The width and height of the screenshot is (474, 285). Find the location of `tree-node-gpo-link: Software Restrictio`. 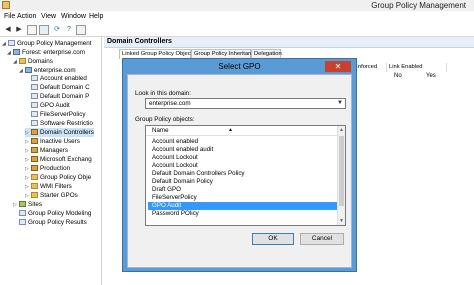

tree-node-gpo-link: Software Restrictio is located at coordinates (62, 123).